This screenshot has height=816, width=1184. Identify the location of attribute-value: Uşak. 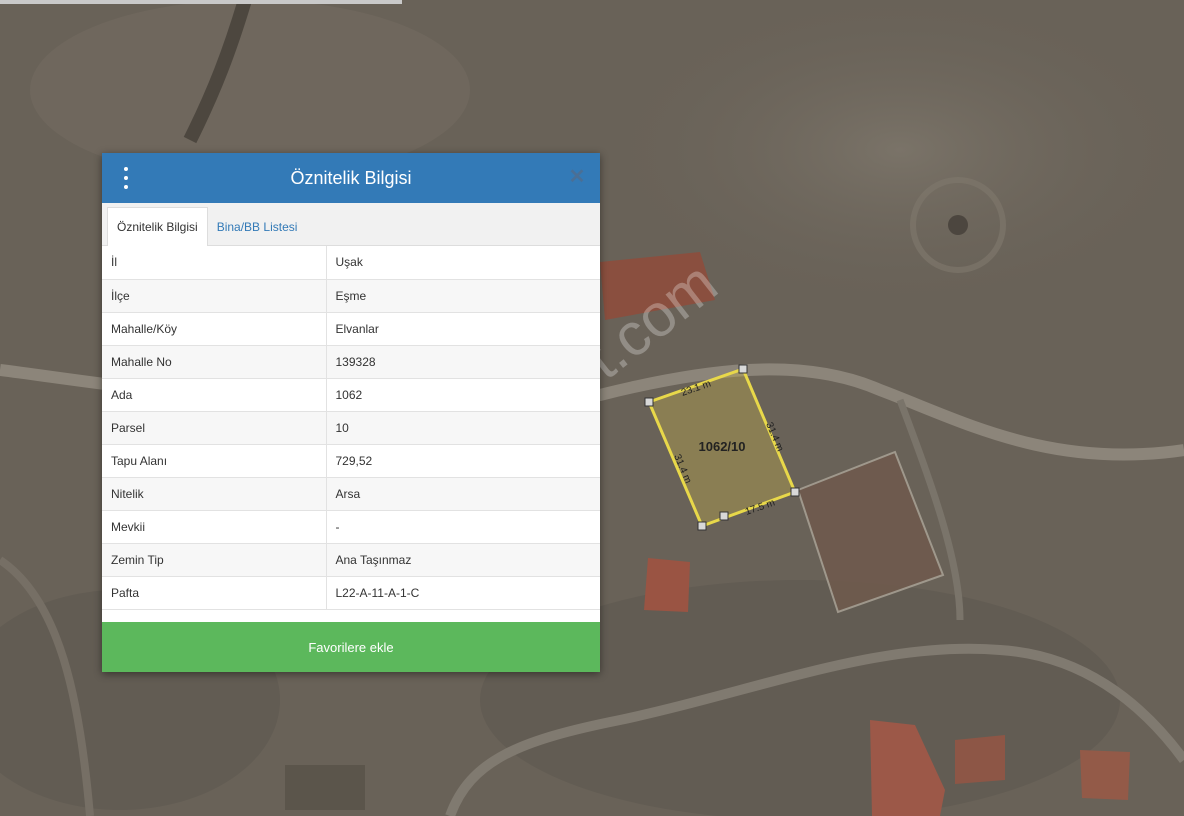
(463, 263).